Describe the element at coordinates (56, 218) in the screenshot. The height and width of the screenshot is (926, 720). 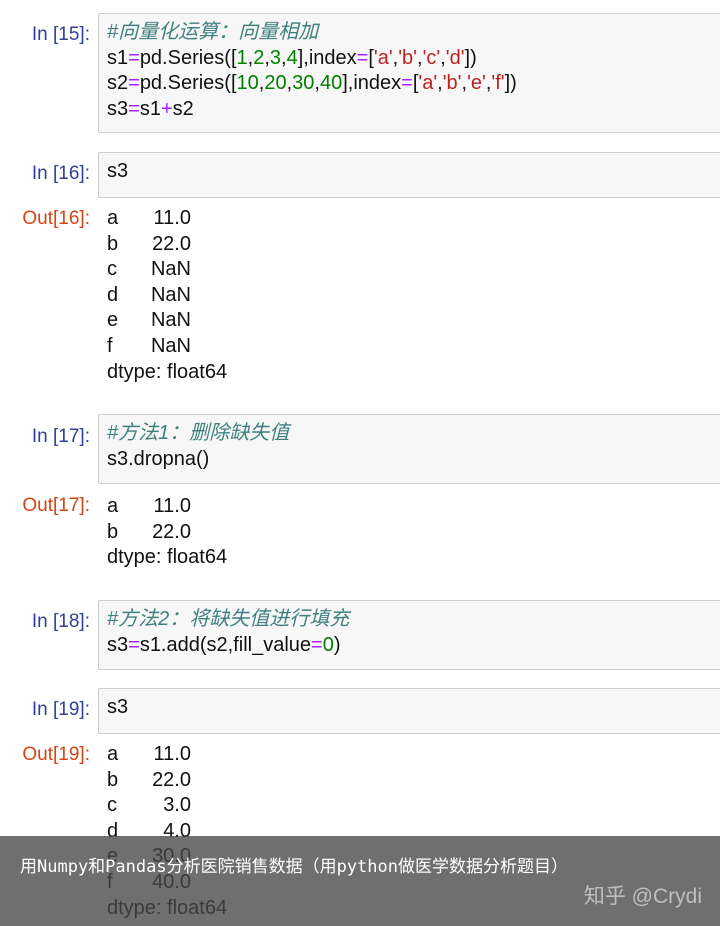
I see `cell-16-out-prompt: Out[16]:` at that location.